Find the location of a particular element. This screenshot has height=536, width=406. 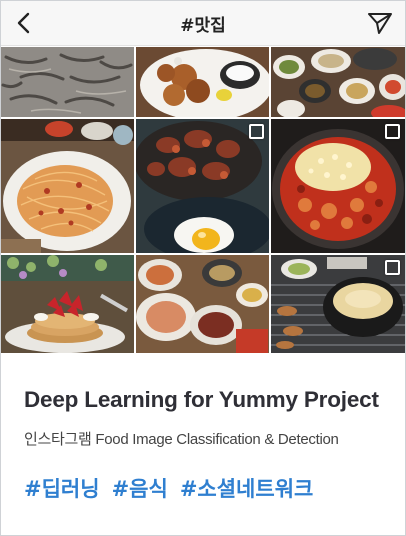

hashtag-social-network: #소셜네트워크 is located at coordinates (247, 488).